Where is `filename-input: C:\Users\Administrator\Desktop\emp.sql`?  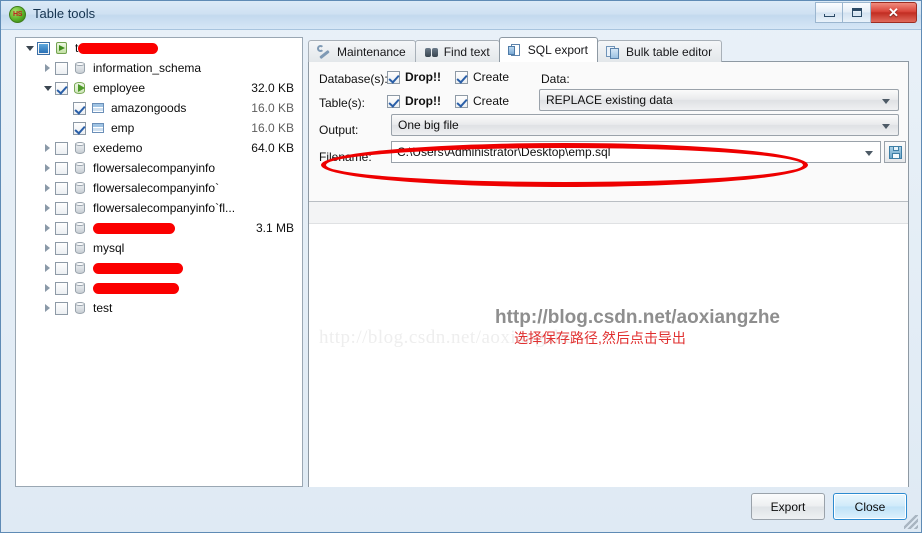 filename-input: C:\Users\Administrator\Desktop\emp.sql is located at coordinates (636, 152).